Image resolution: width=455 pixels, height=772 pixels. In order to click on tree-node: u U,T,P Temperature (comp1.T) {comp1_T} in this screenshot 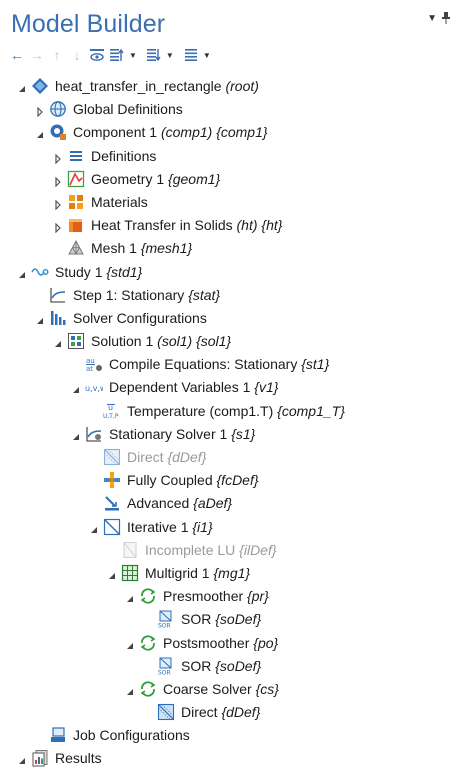, I will do `click(227, 411)`.